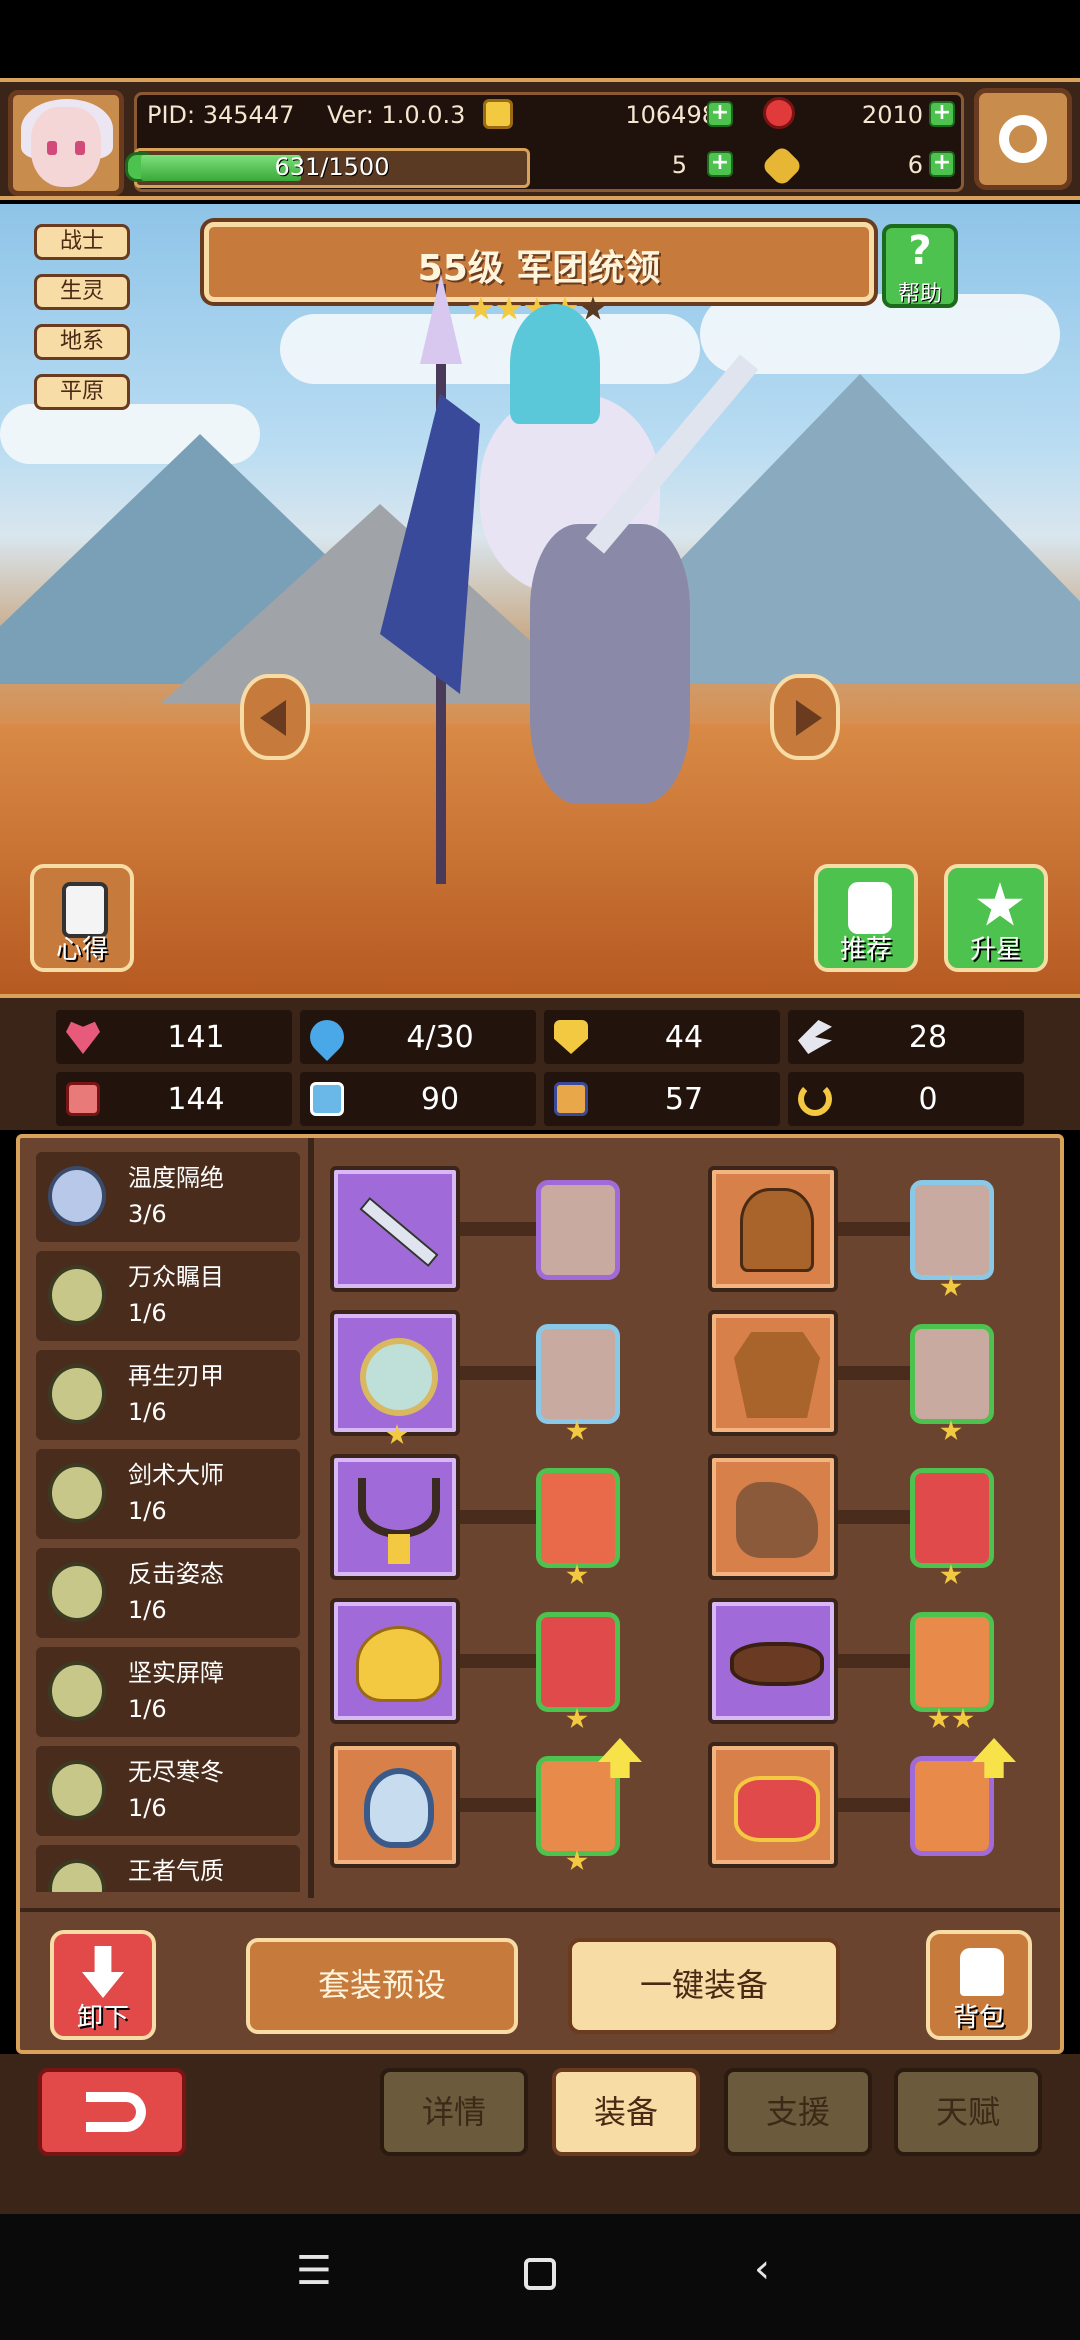  Describe the element at coordinates (919, 294) in the screenshot. I see `help-label: 帮助` at that location.